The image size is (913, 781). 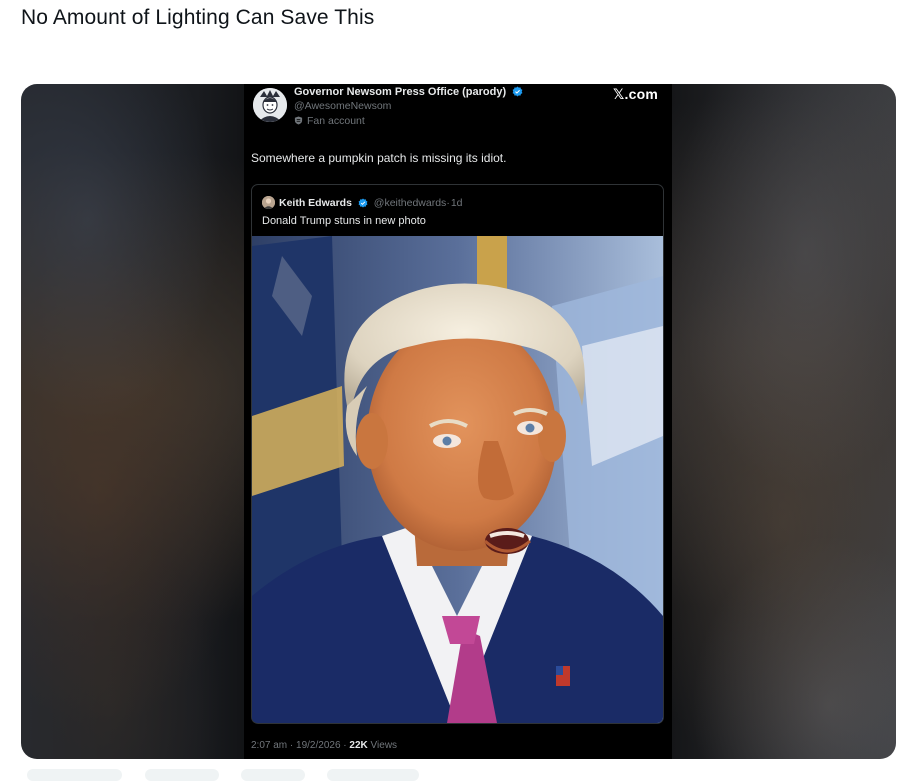 What do you see at coordinates (270, 105) in the screenshot?
I see `author-avatar` at bounding box center [270, 105].